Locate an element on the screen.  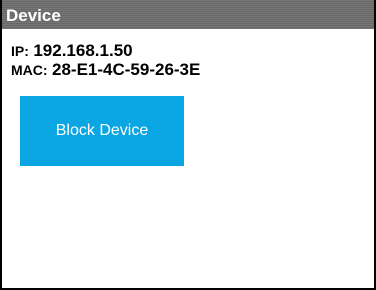
ip-label: IP: is located at coordinates (20, 51).